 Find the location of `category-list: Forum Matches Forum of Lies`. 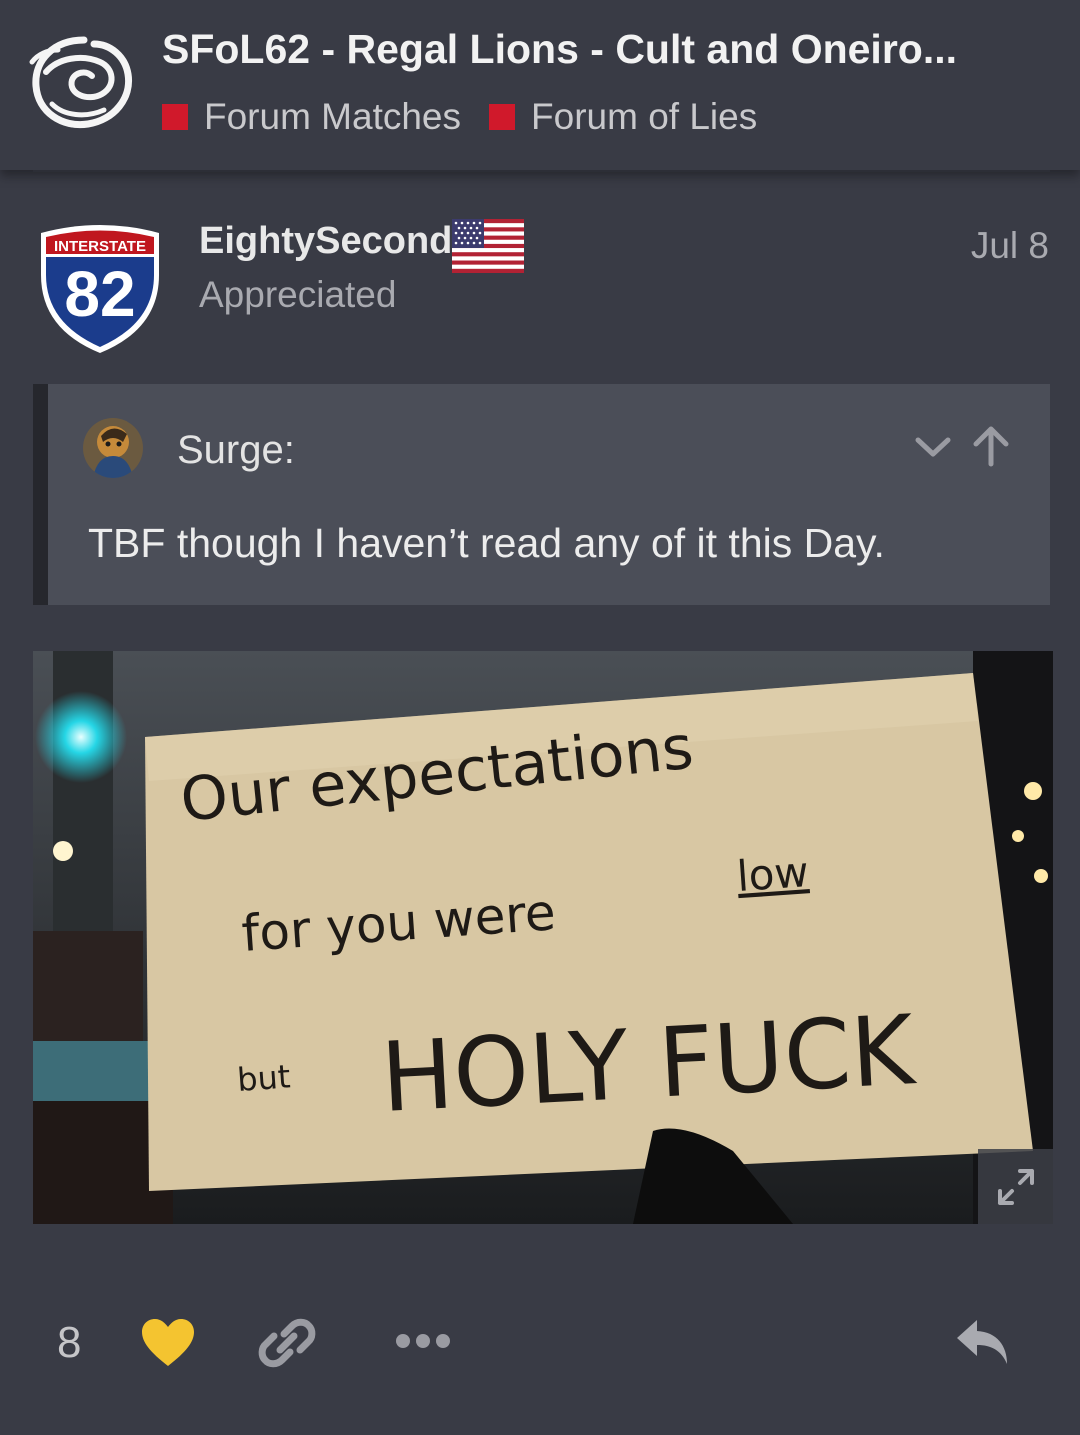

category-list: Forum Matches Forum of Lies is located at coordinates (473, 117).